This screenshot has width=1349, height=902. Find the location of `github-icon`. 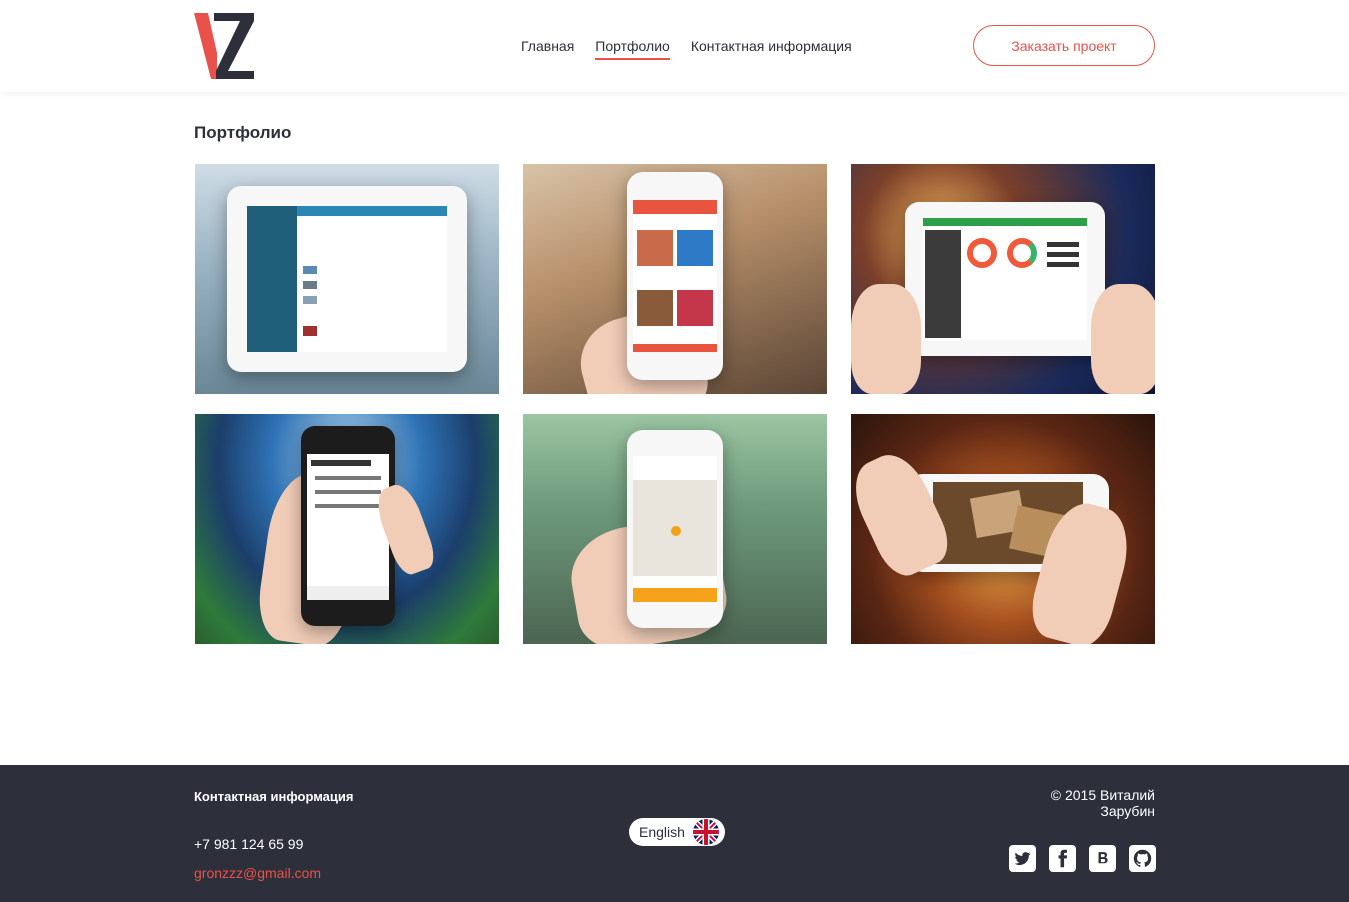

github-icon is located at coordinates (1142, 858).